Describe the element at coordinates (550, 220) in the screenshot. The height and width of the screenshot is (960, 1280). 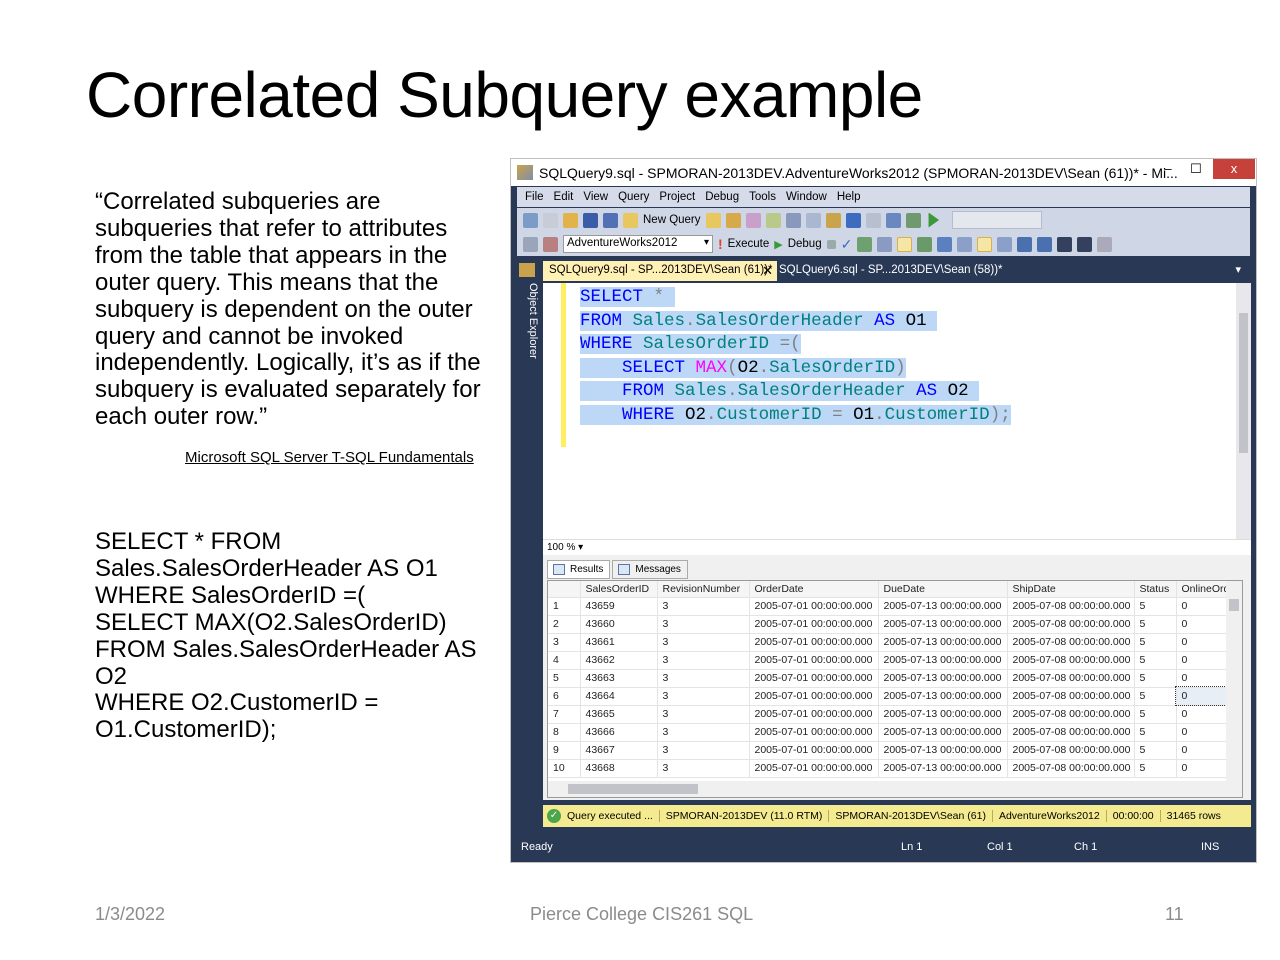
I see `add-item-icon` at that location.